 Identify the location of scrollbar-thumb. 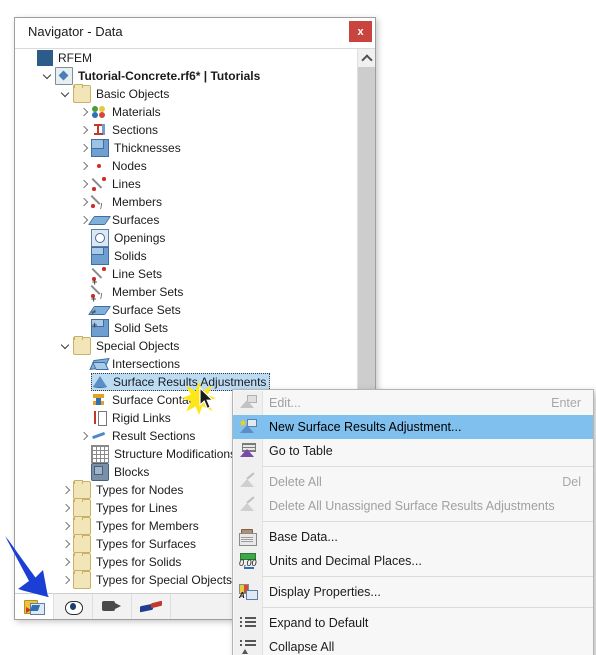
(366, 235).